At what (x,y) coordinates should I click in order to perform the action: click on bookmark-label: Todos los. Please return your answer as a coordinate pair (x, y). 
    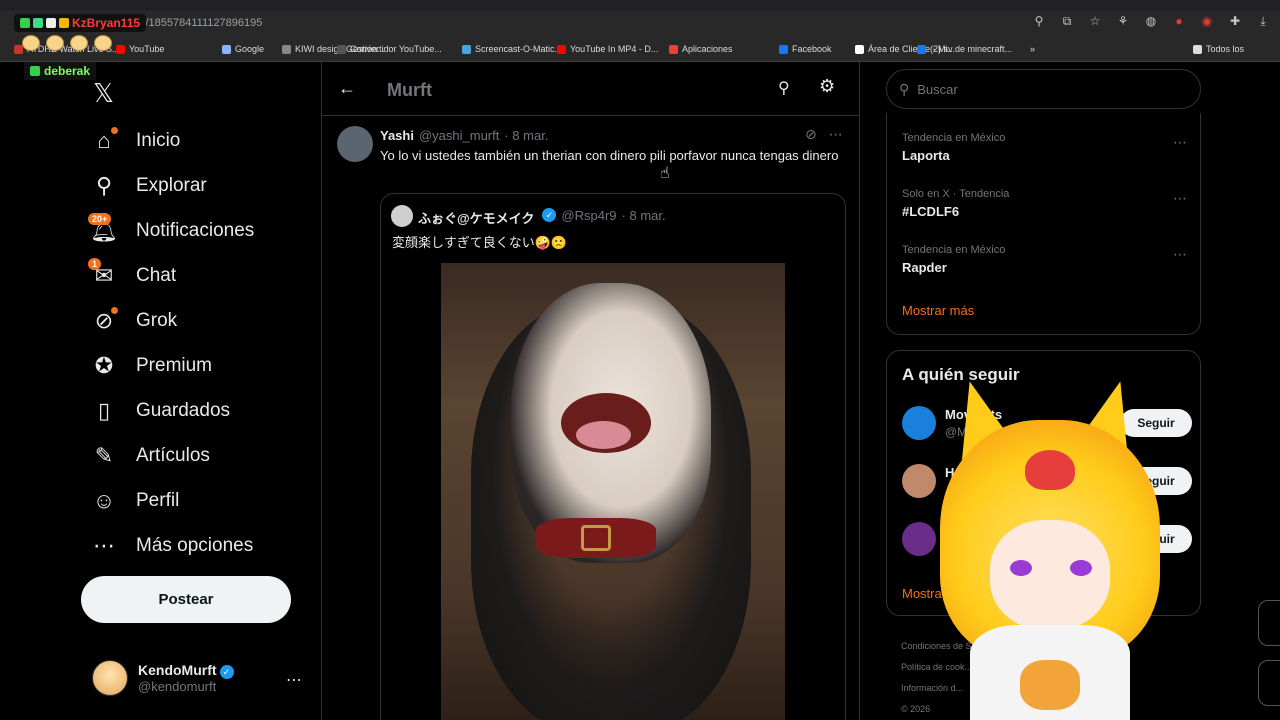
    Looking at the image, I should click on (1225, 49).